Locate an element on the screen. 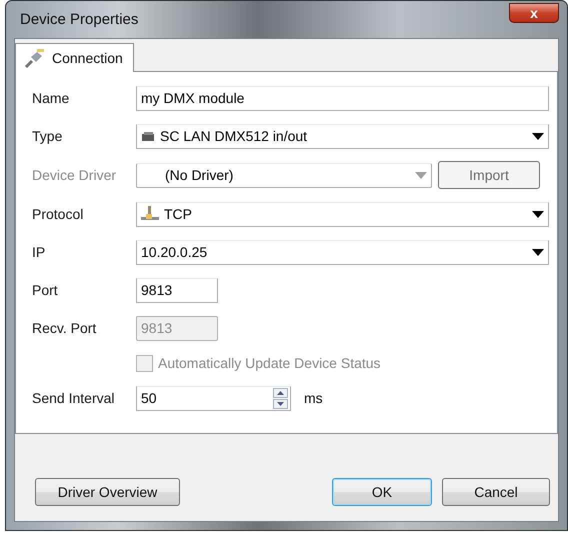  field-label: Protocol is located at coordinates (58, 214).